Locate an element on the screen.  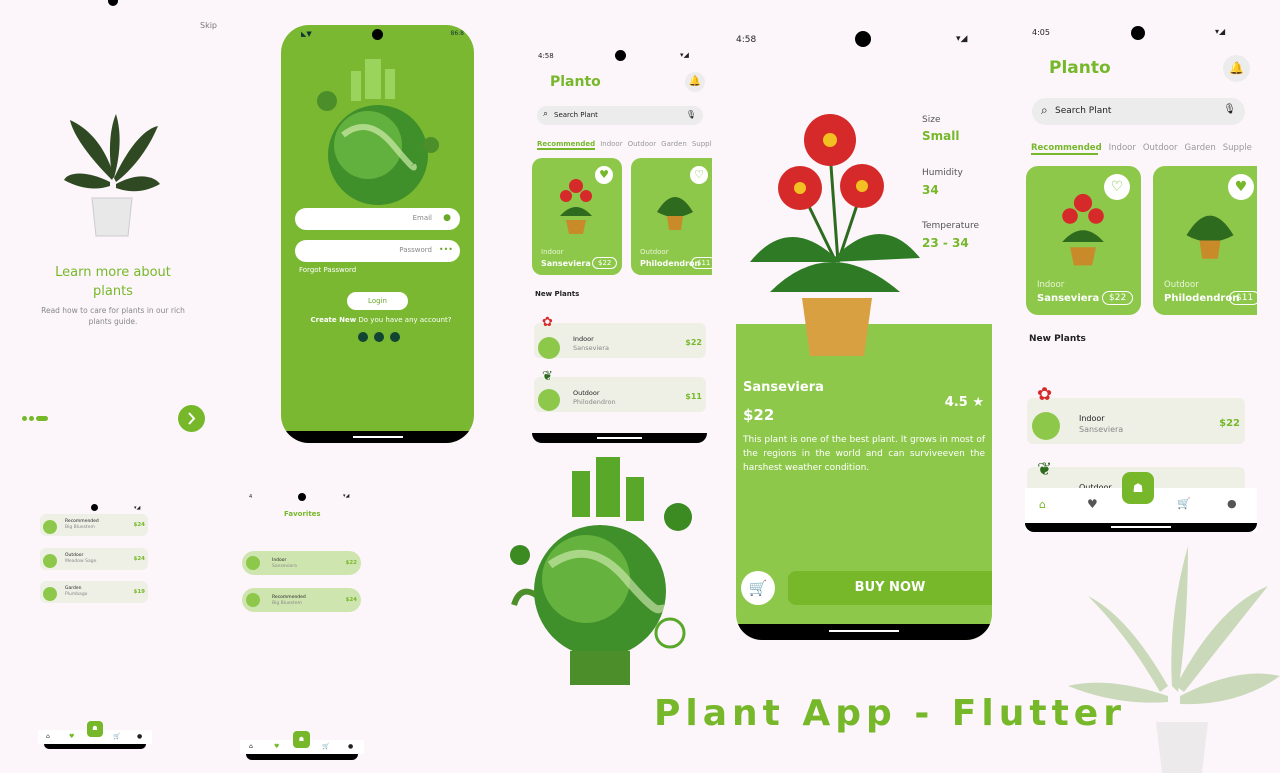
email-field: Email ● is located at coordinates (377, 219).